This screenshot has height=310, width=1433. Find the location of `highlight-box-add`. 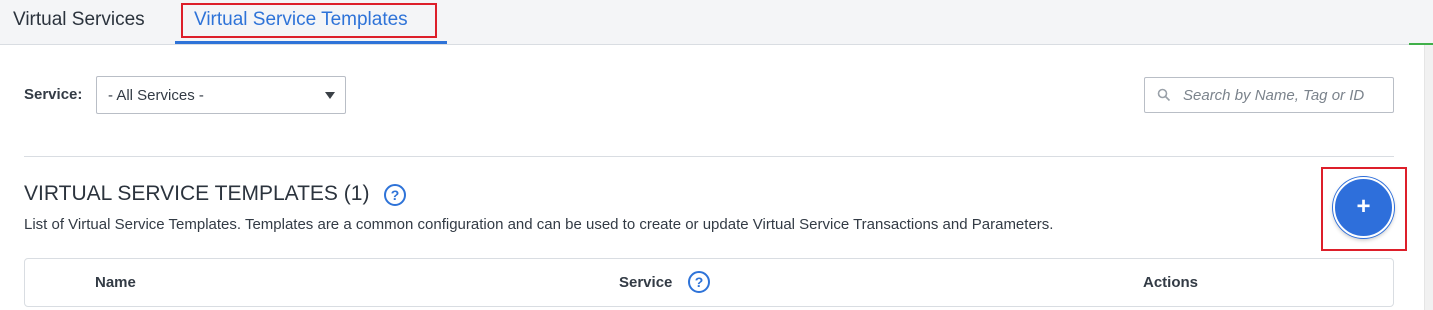

highlight-box-add is located at coordinates (1364, 209).